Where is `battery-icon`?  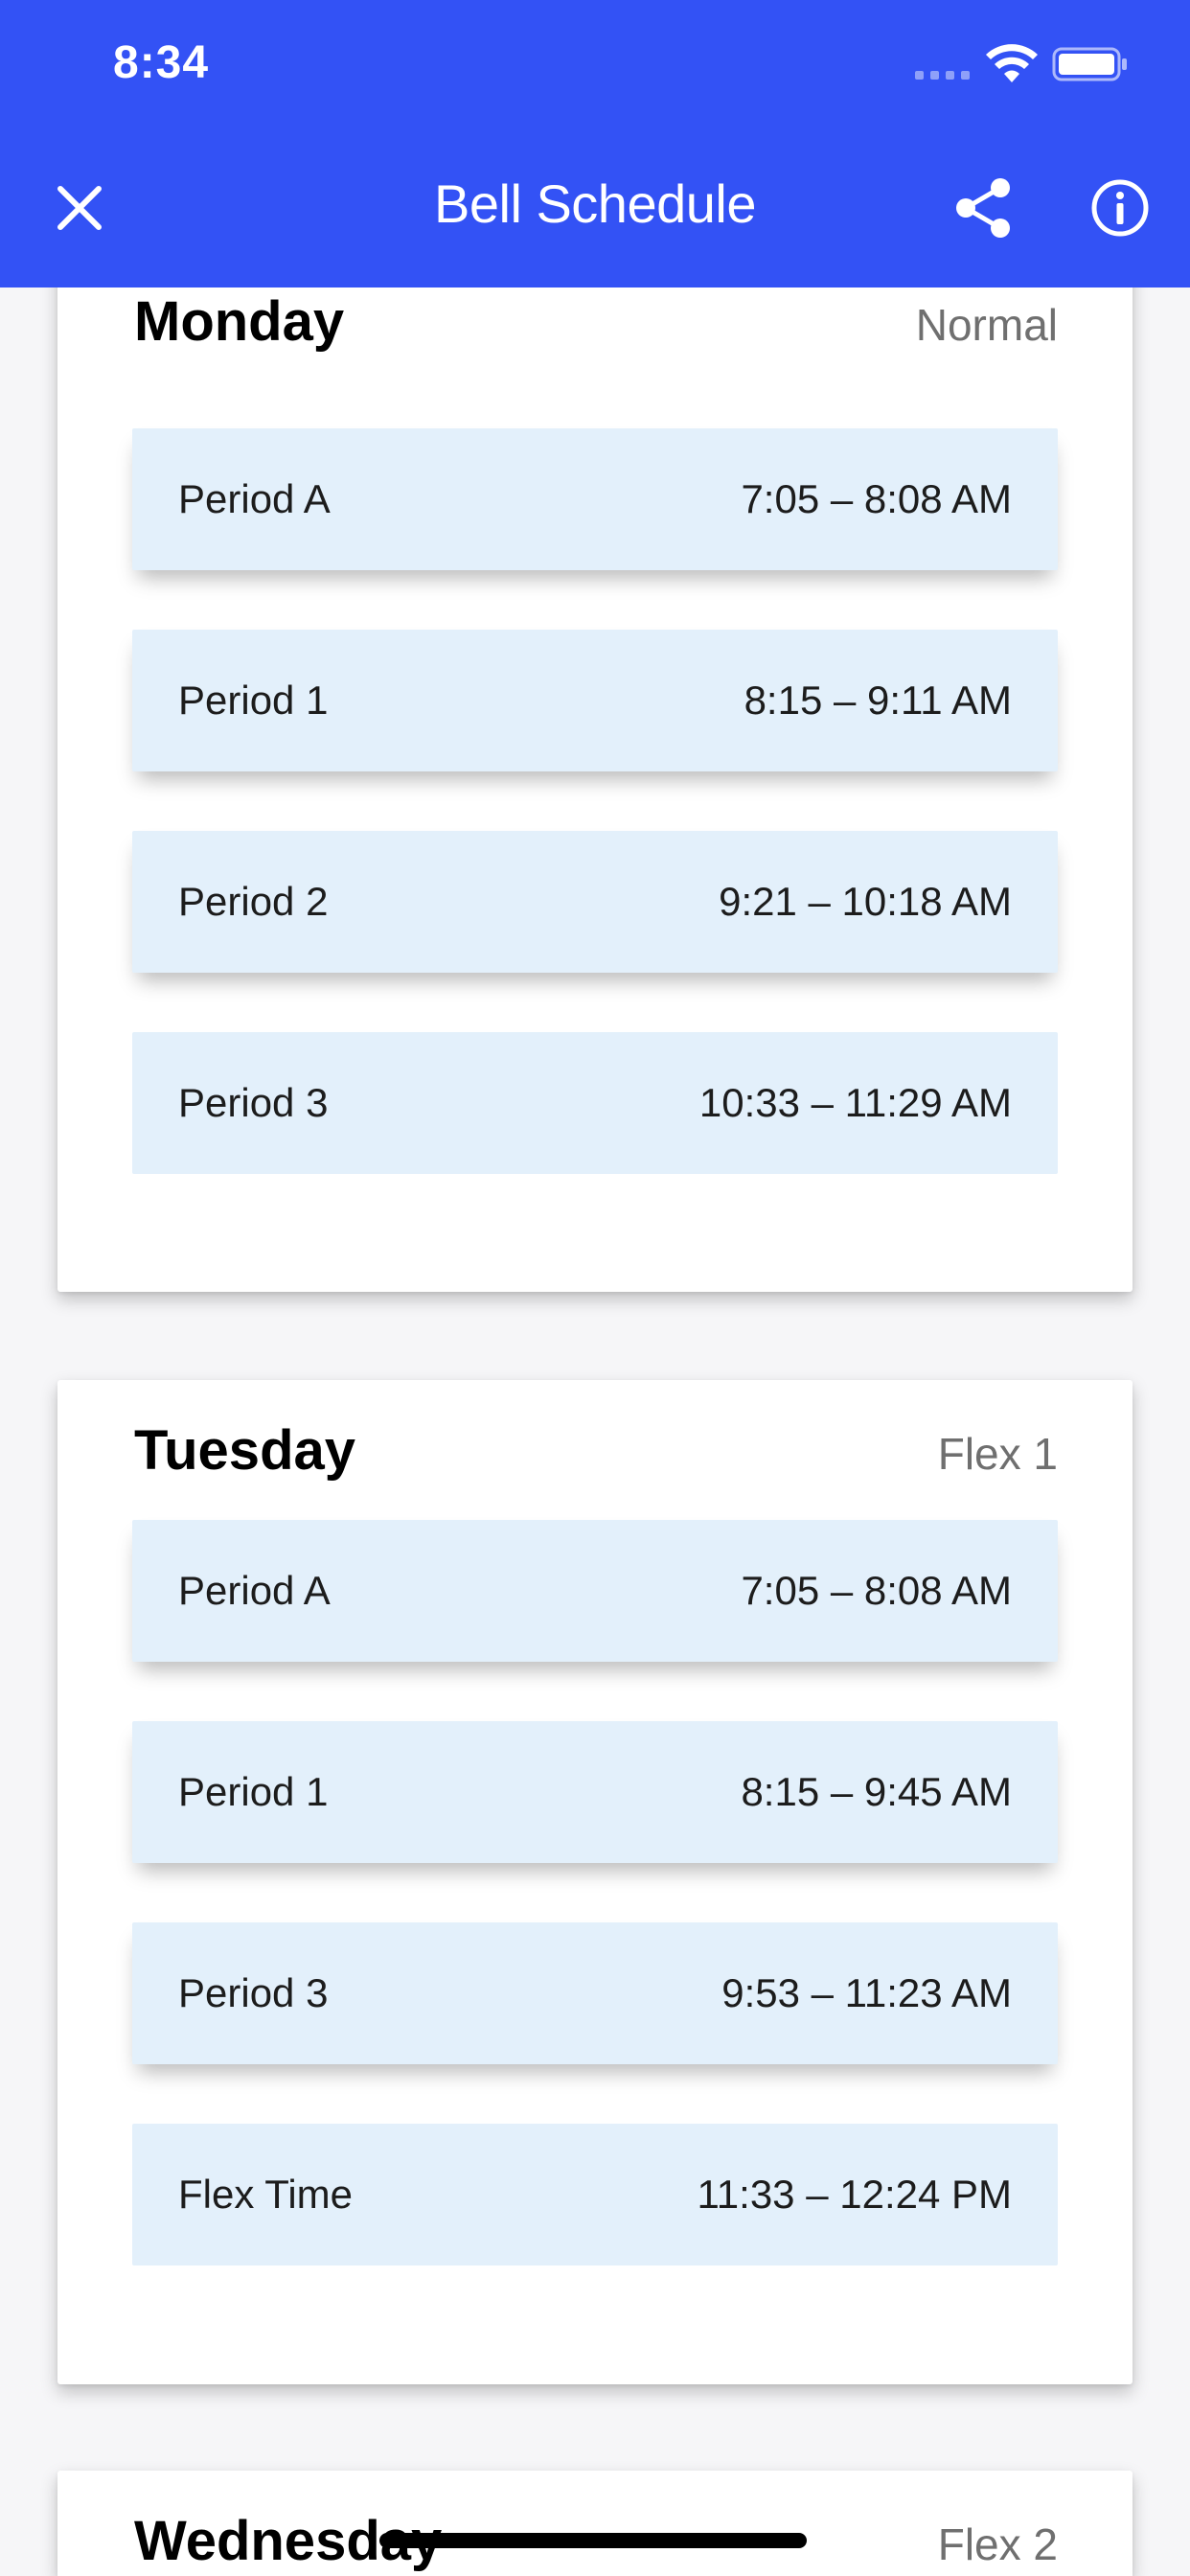 battery-icon is located at coordinates (1090, 64).